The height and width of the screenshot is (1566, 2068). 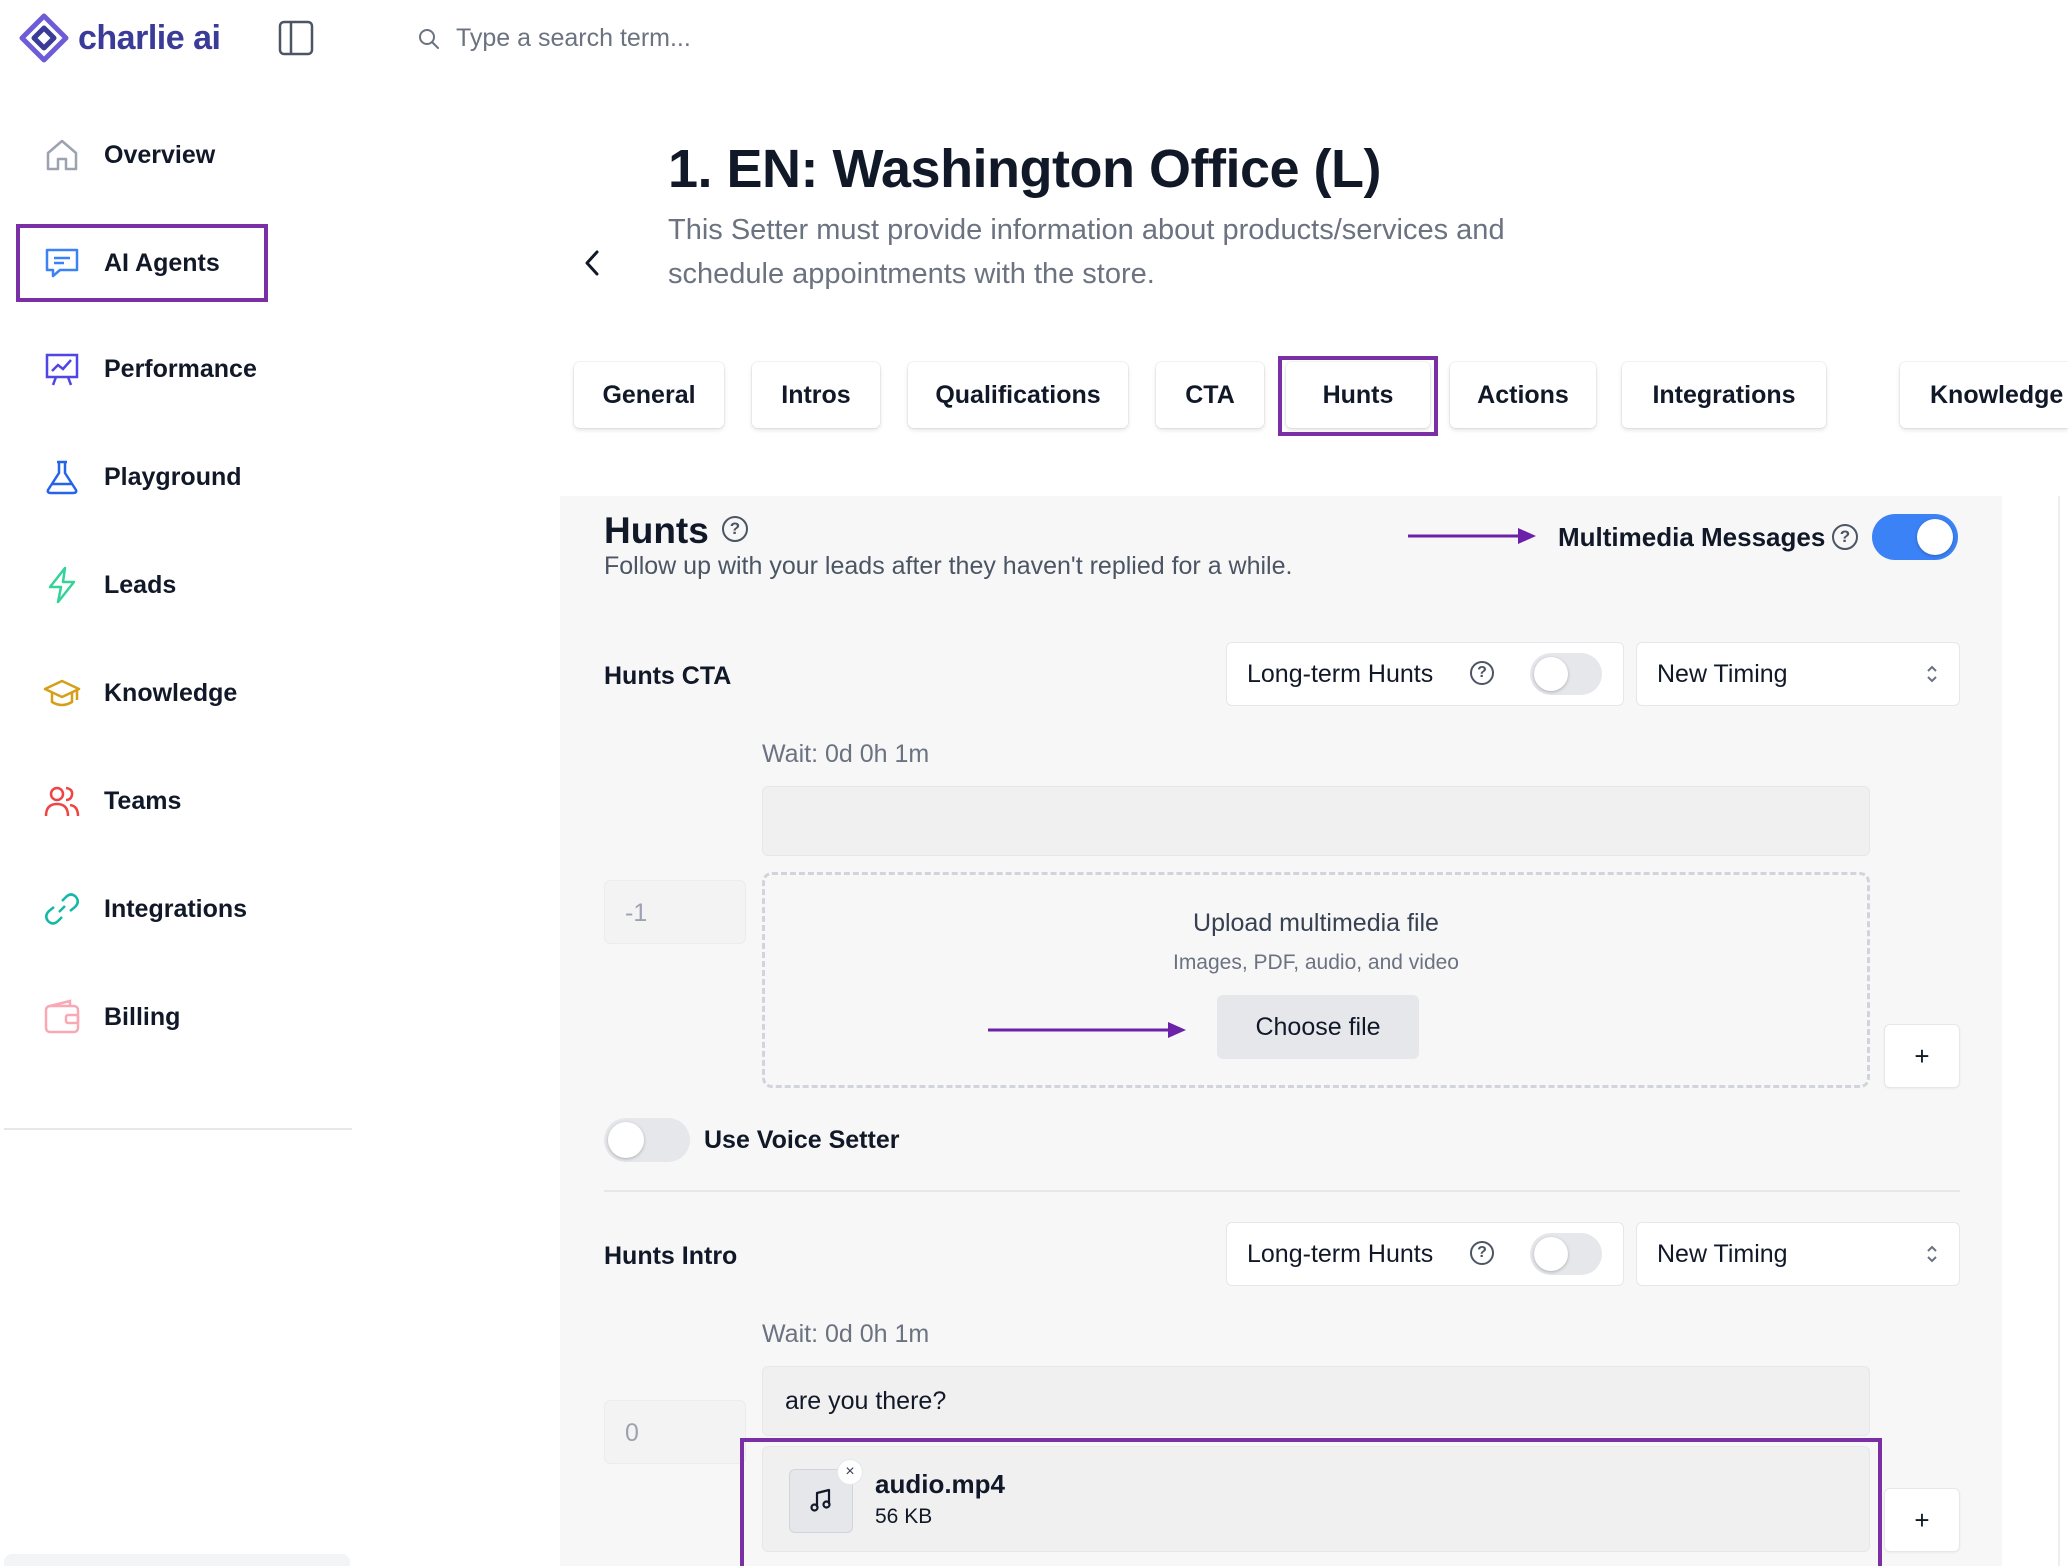 I want to click on tab-integrations: Integrations, so click(x=1724, y=395).